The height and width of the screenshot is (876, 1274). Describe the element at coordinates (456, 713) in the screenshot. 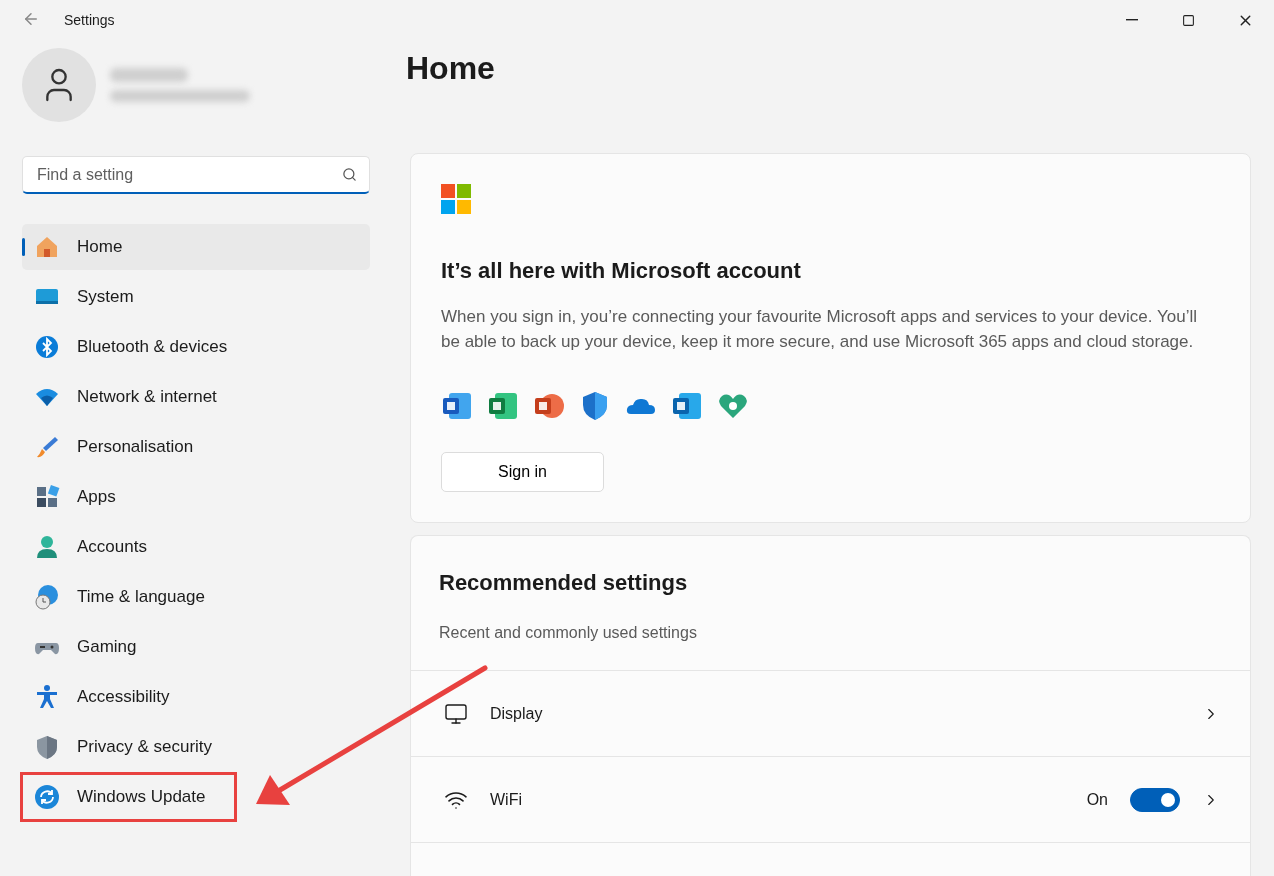

I see `monitor-icon` at that location.